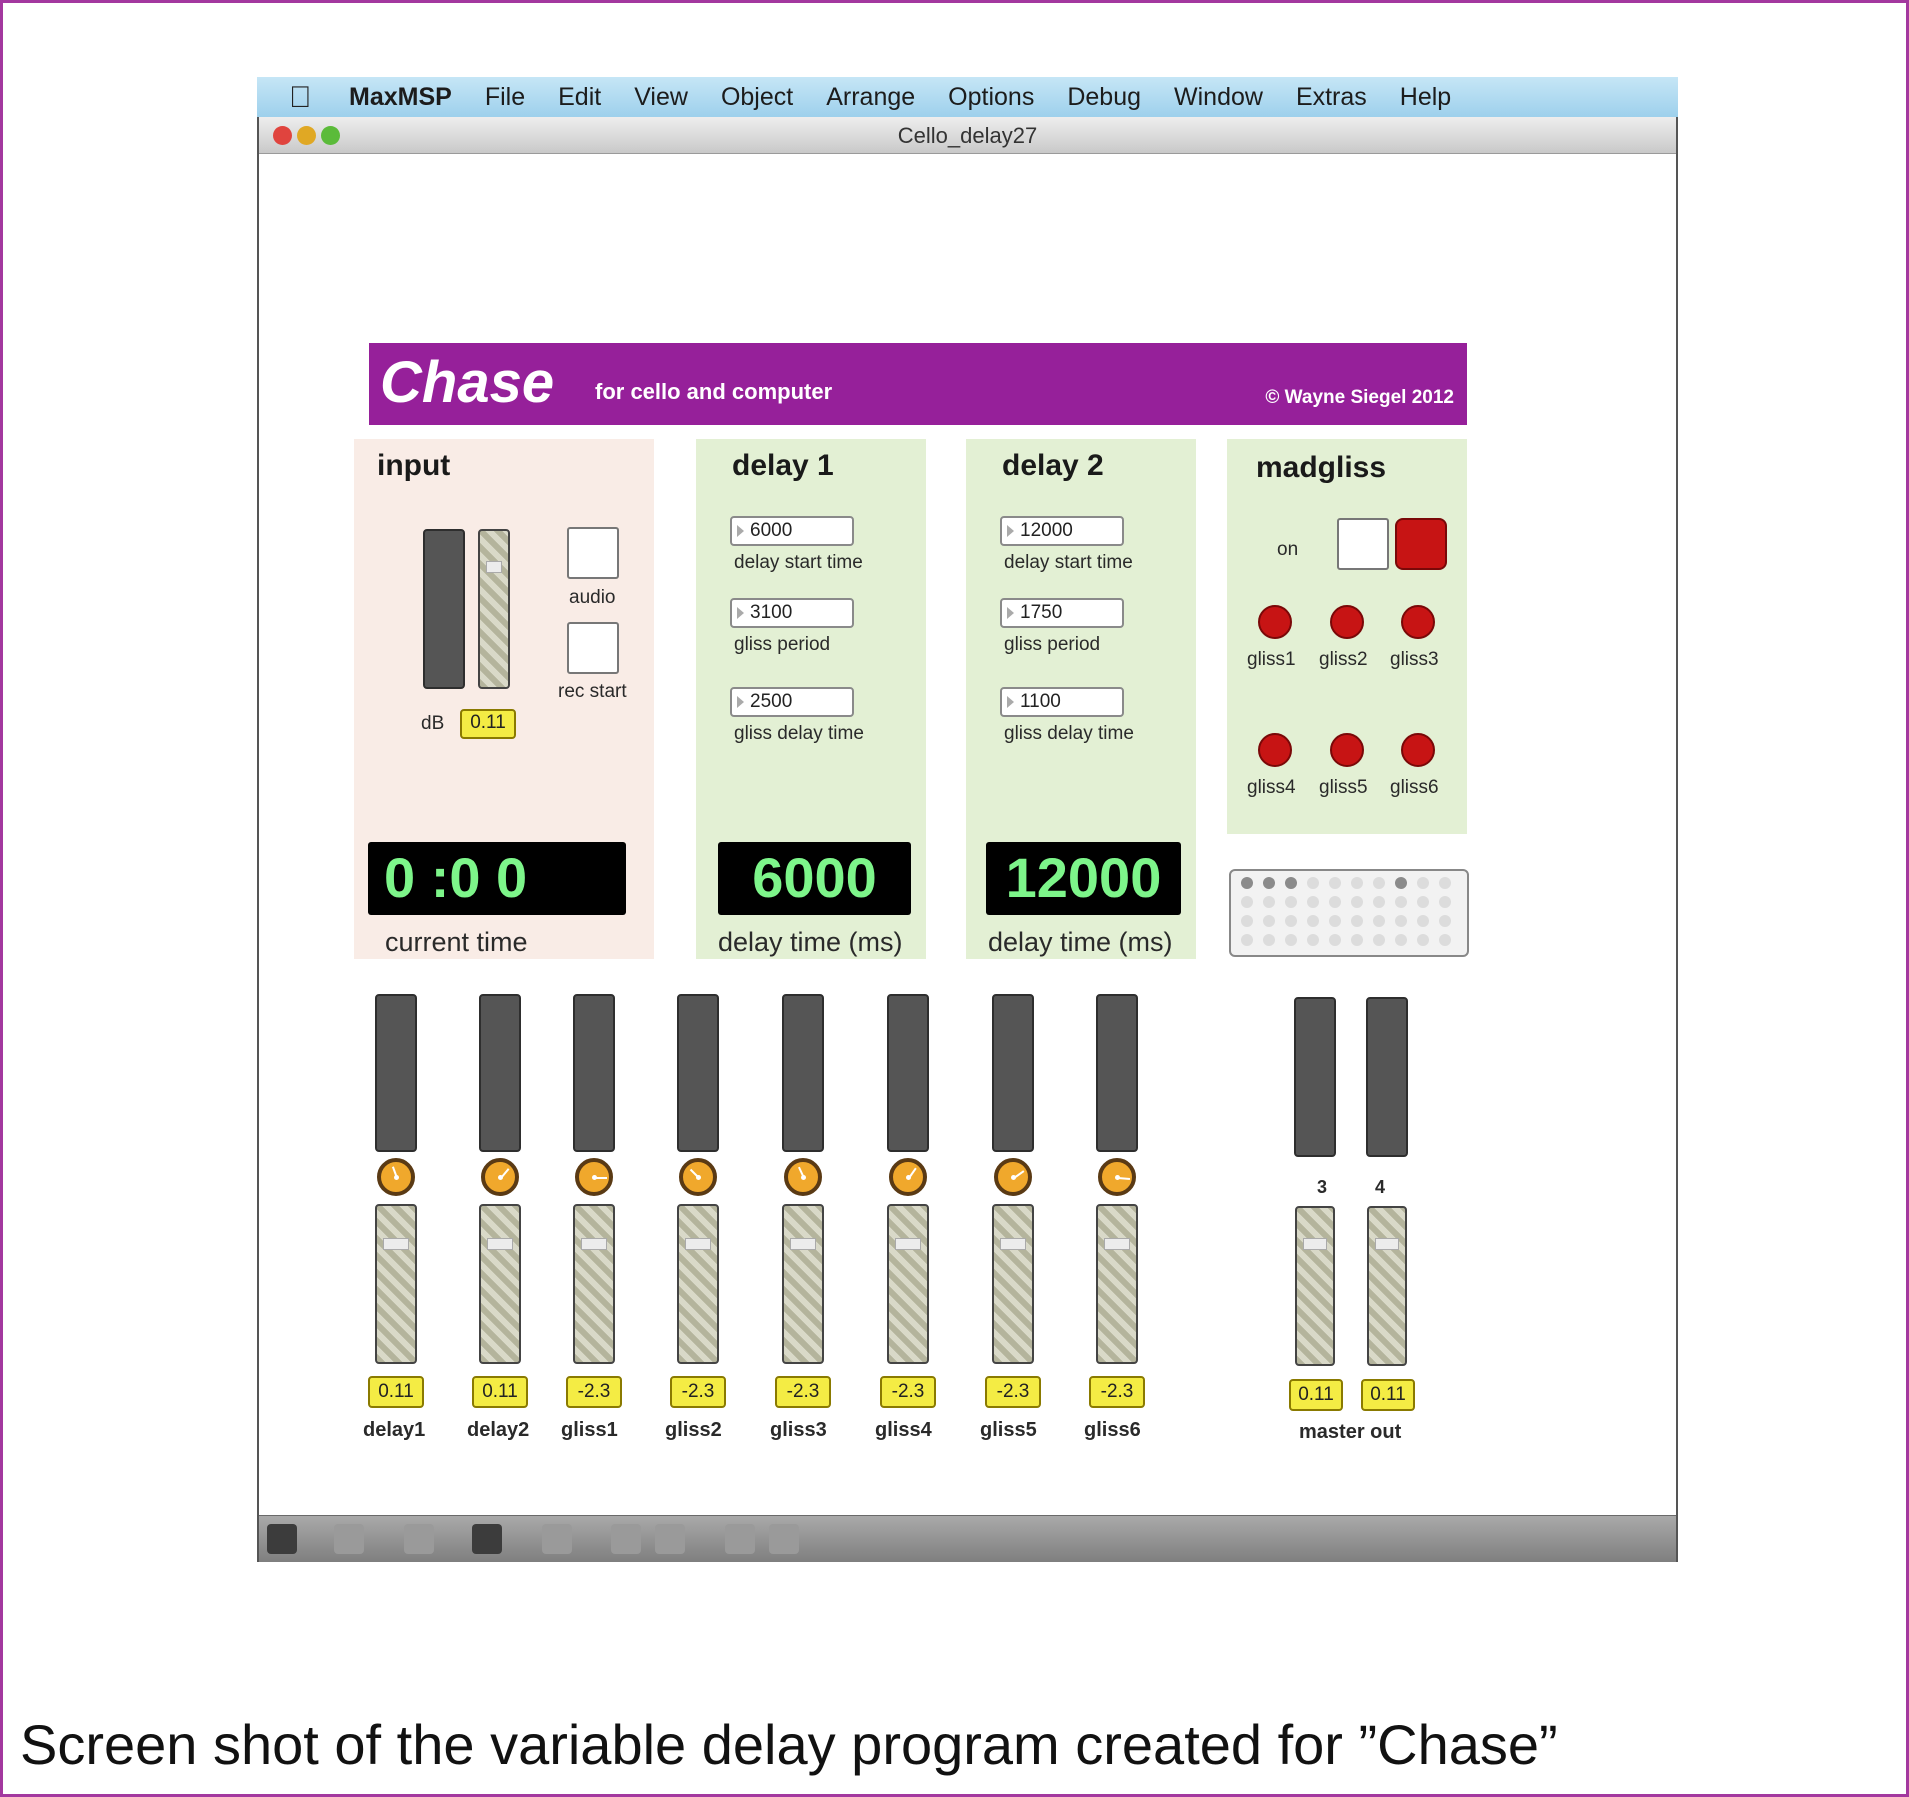 The width and height of the screenshot is (1909, 1797). Describe the element at coordinates (487, 1539) in the screenshot. I see `presentation-icon` at that location.